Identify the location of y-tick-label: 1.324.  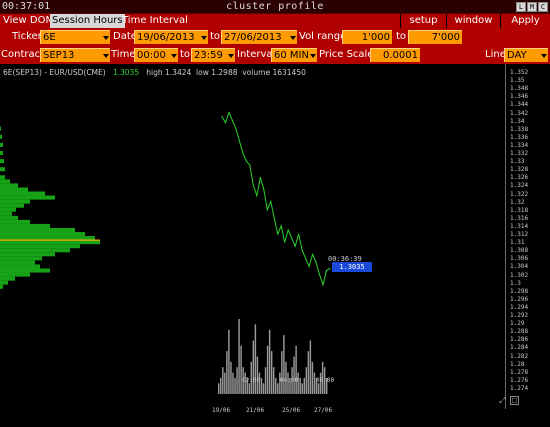
(519, 186).